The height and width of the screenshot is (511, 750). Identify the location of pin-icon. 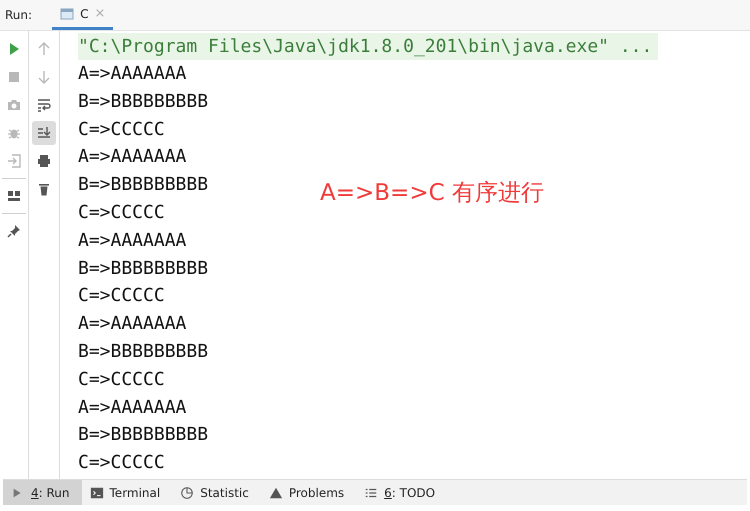
(14, 231).